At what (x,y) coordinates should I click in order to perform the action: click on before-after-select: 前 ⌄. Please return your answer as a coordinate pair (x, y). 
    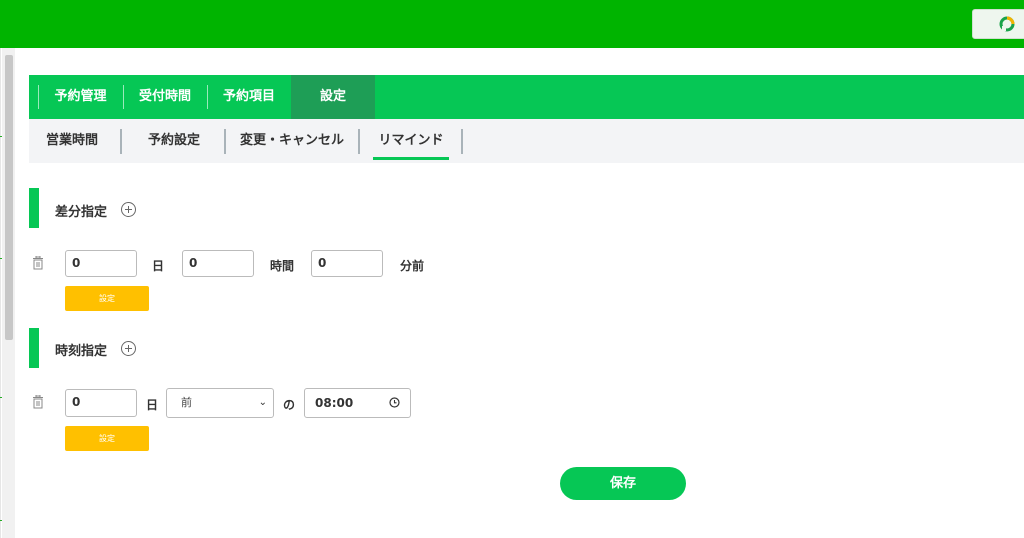
    Looking at the image, I should click on (220, 403).